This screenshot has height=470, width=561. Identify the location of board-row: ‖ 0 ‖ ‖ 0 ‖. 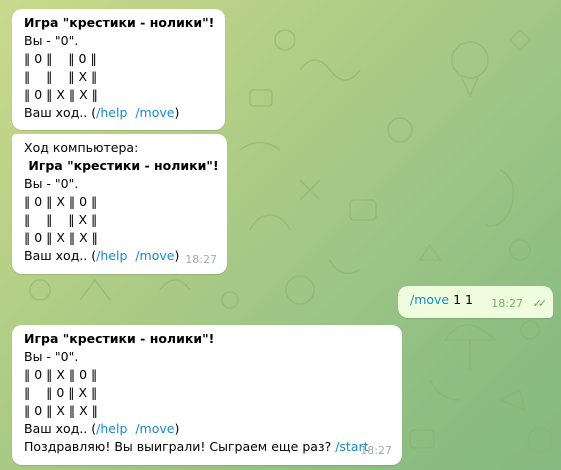
(60, 58).